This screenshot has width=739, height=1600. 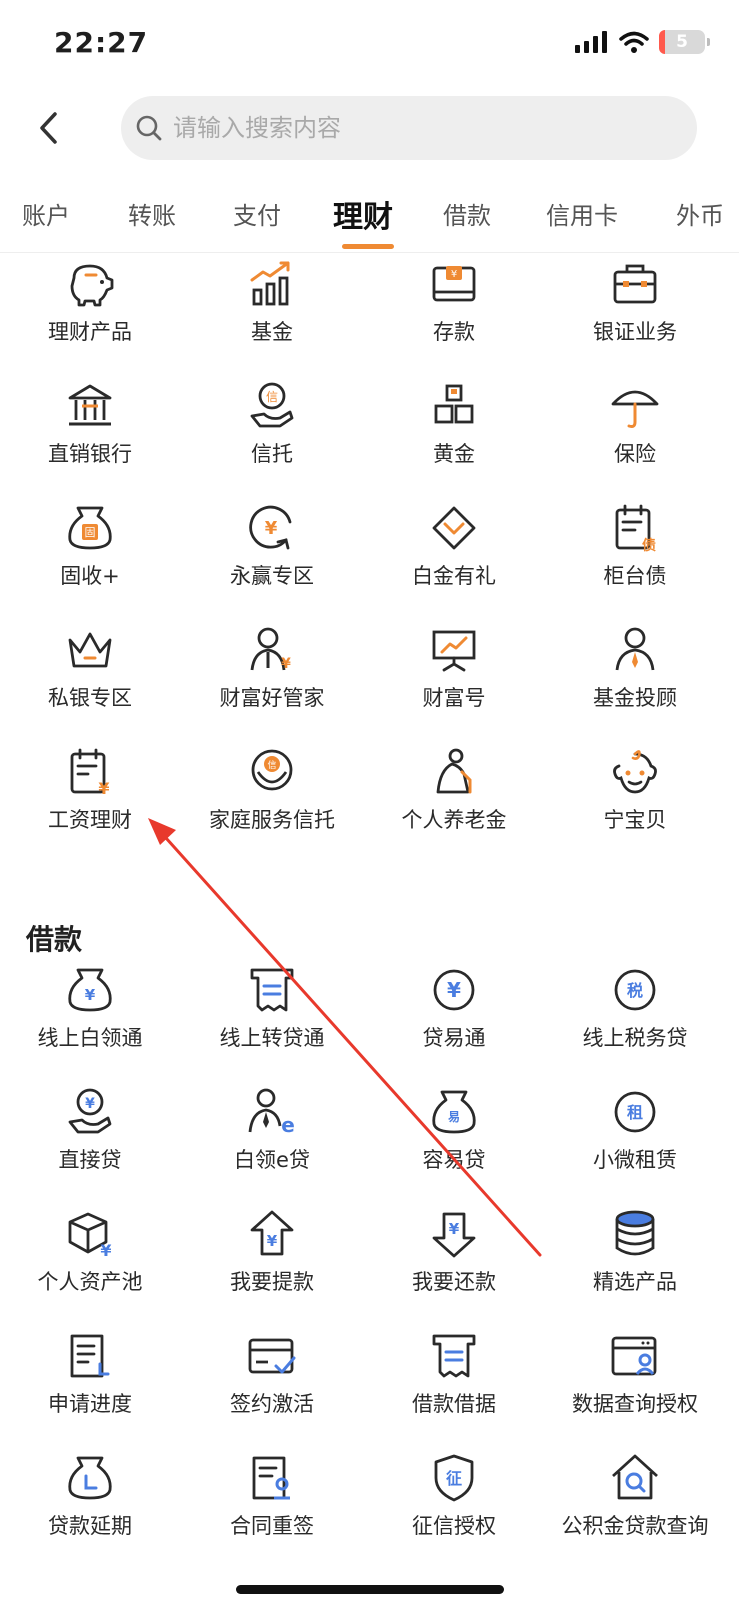 What do you see at coordinates (272, 436) in the screenshot?
I see `grid-item-trust: 信 信托` at bounding box center [272, 436].